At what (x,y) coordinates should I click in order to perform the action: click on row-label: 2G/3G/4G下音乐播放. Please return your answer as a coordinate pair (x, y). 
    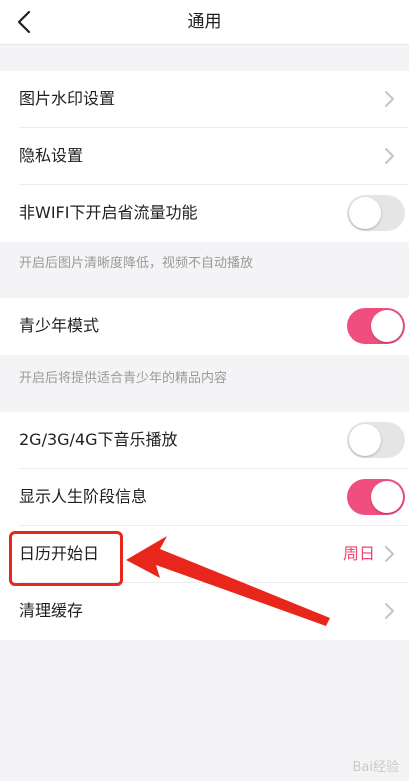
    Looking at the image, I should click on (98, 439).